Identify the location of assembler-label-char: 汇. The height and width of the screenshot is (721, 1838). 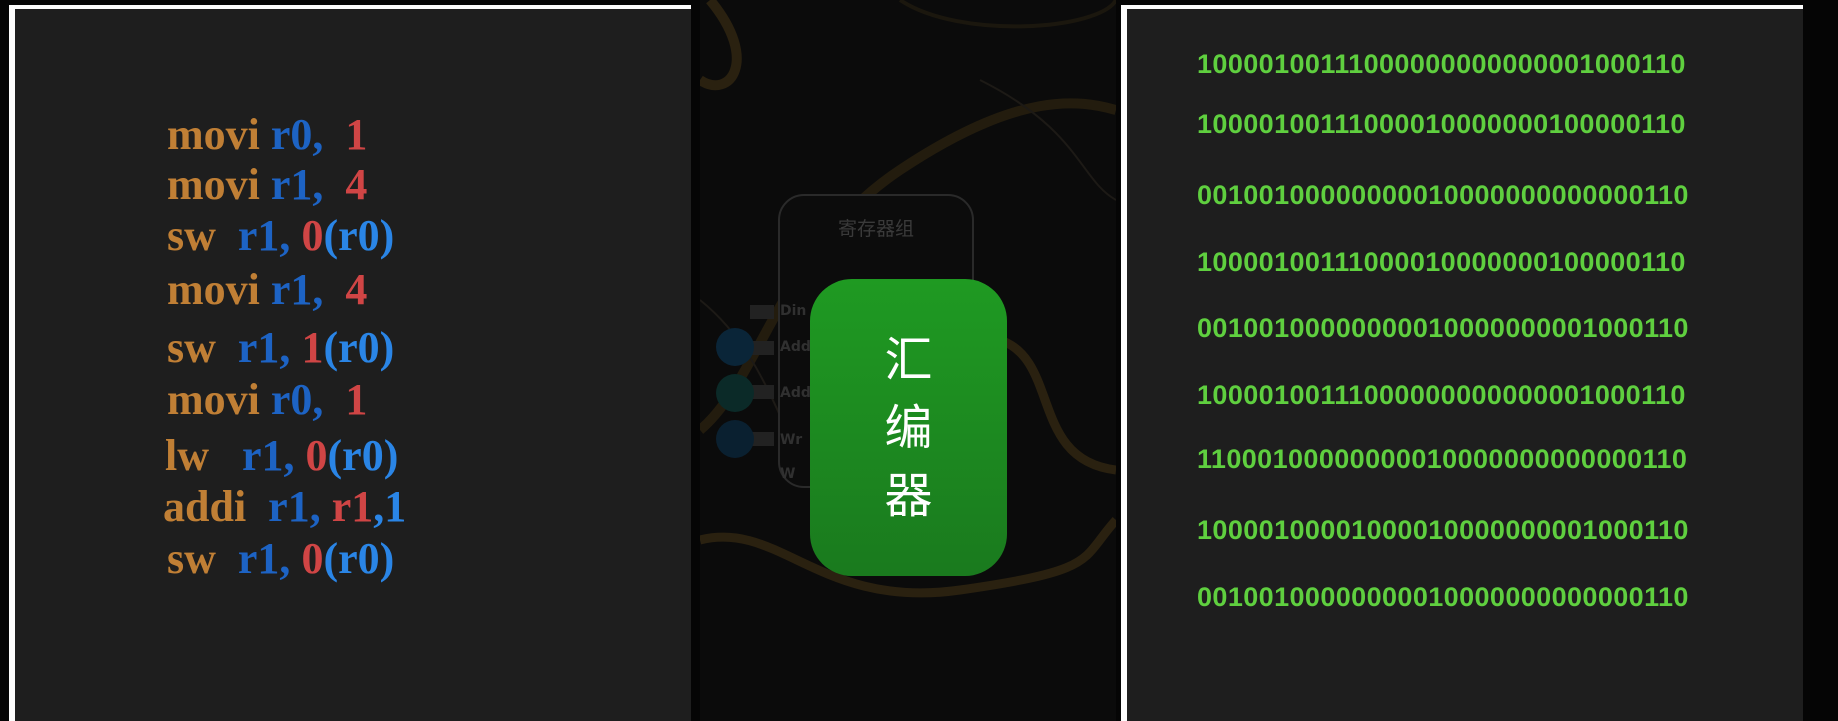
(908, 360).